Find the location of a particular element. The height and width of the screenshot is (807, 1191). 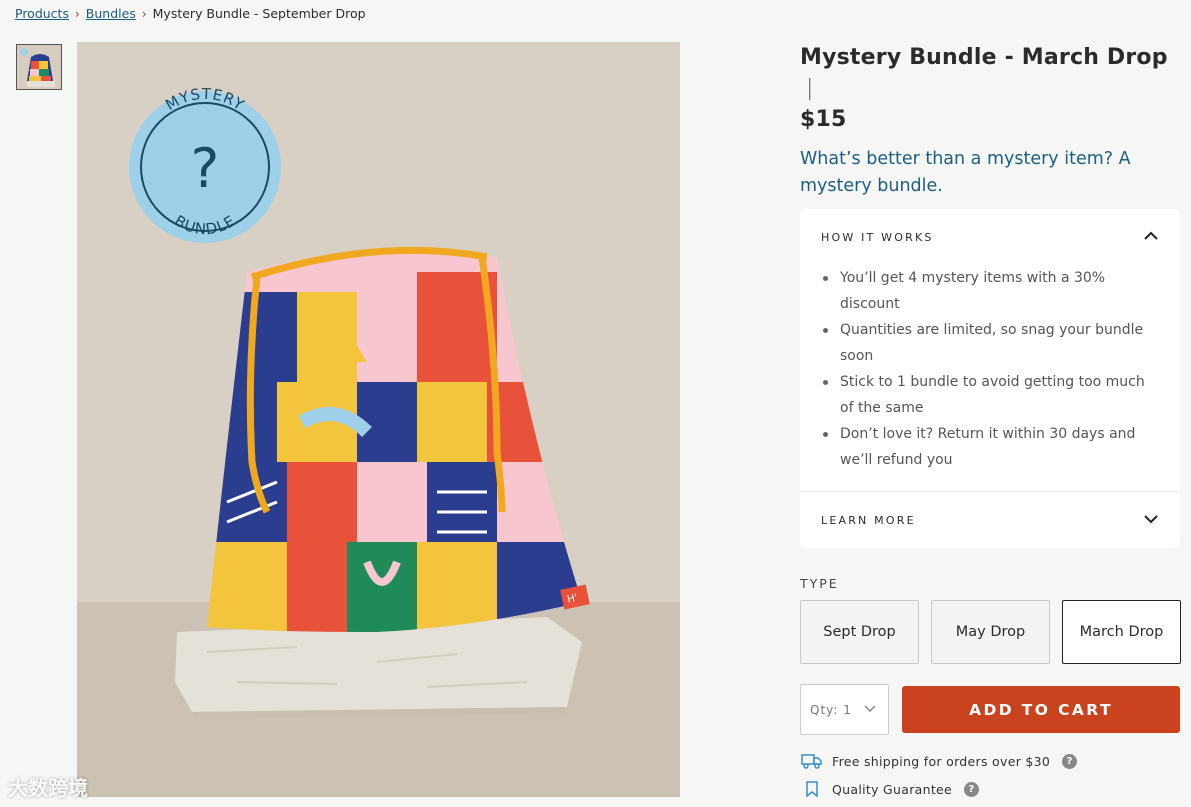

cart-row: Qty: 1 ADD TO CART is located at coordinates (991, 709).